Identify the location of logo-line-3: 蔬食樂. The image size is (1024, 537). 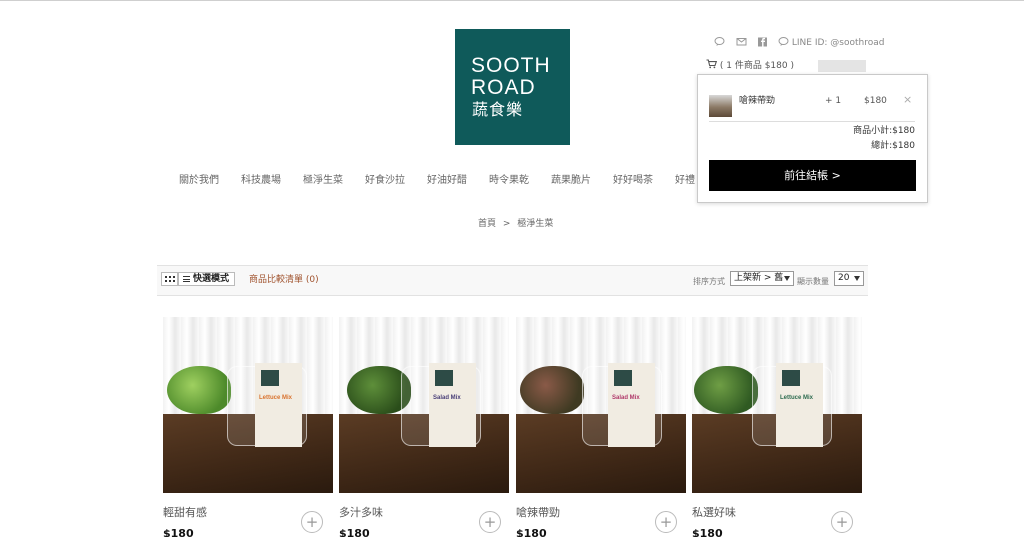
(498, 109).